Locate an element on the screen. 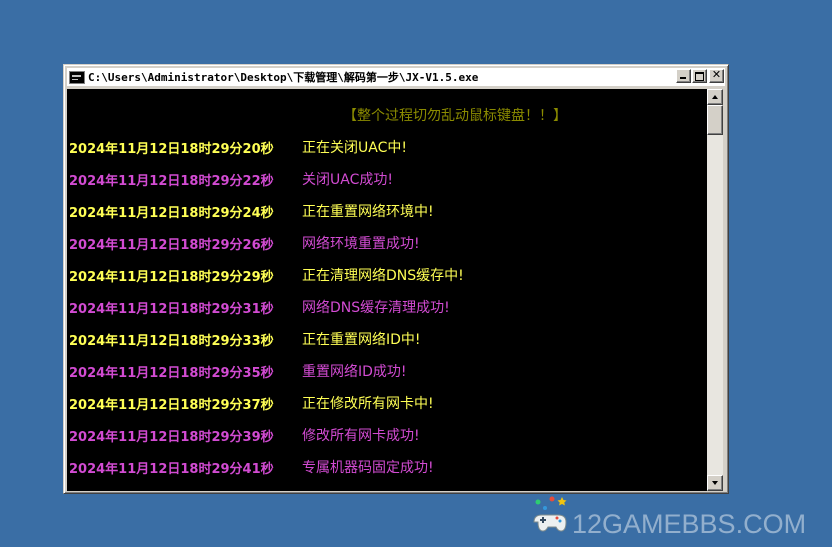  log-line: 2024年11月12日18时29分41秒 专属机器码固定成功! is located at coordinates (251, 467).